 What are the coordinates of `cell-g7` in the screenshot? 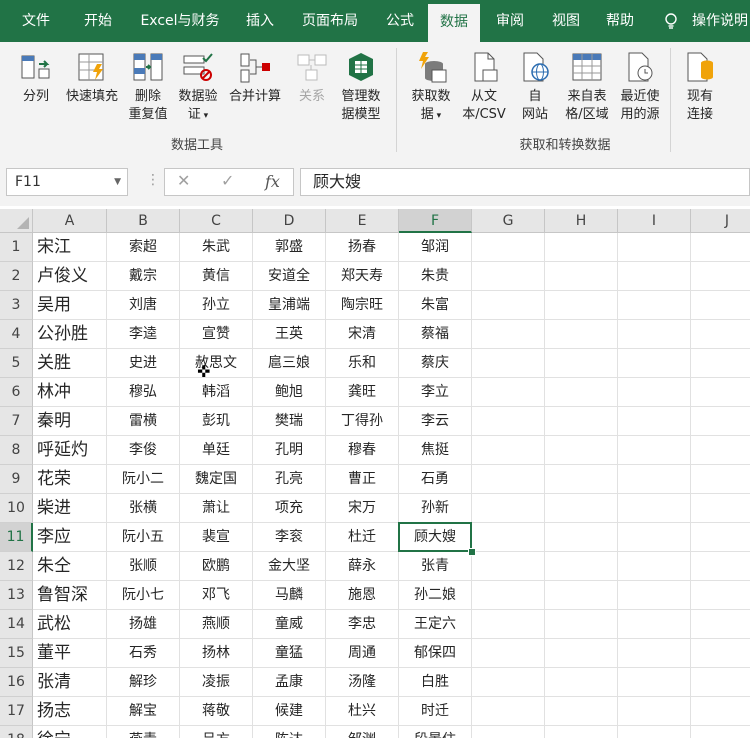 It's located at (508, 421).